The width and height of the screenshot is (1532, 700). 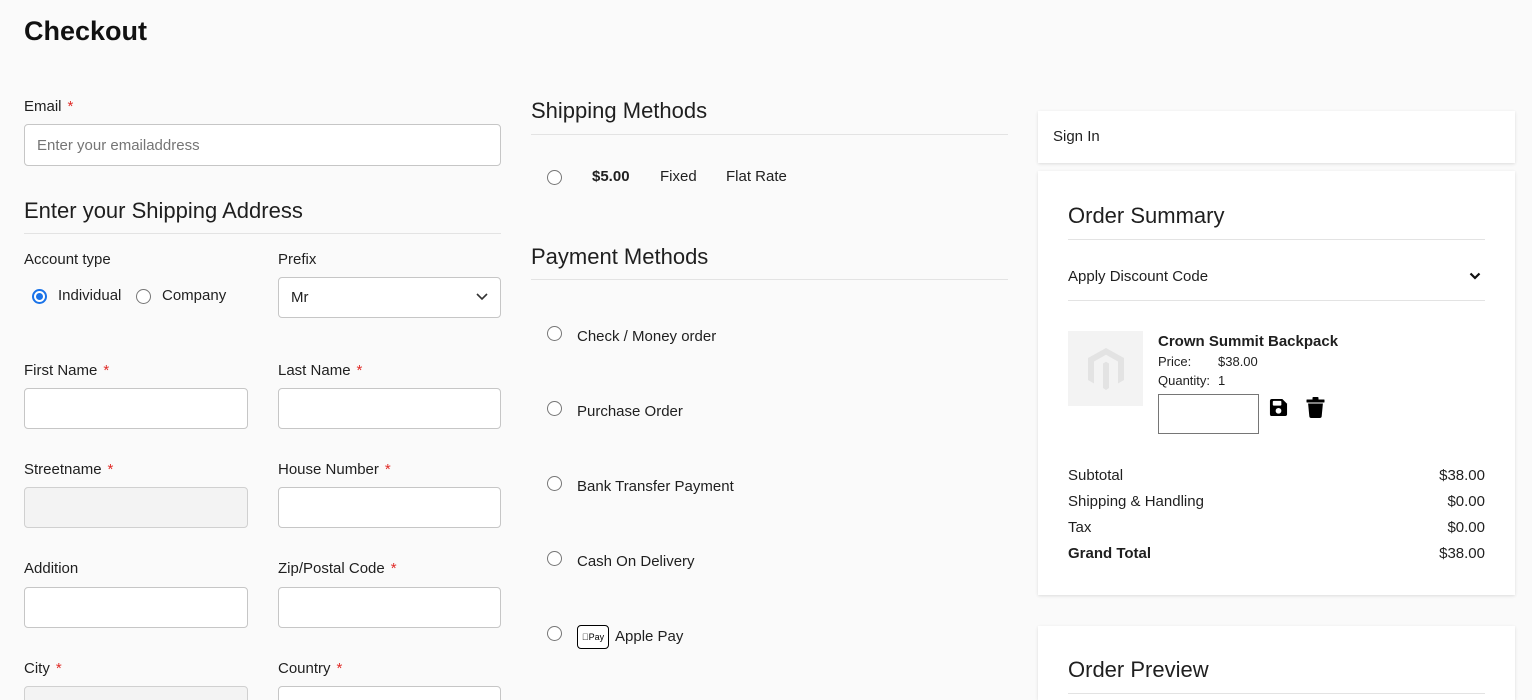 I want to click on save-icon, so click(x=1278, y=407).